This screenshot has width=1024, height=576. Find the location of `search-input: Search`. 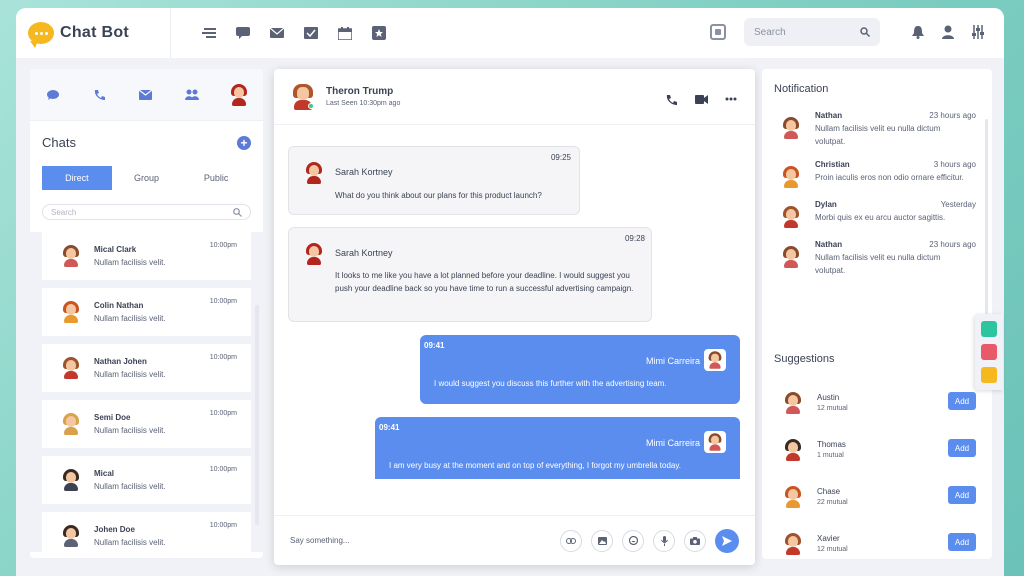

search-input: Search is located at coordinates (812, 32).